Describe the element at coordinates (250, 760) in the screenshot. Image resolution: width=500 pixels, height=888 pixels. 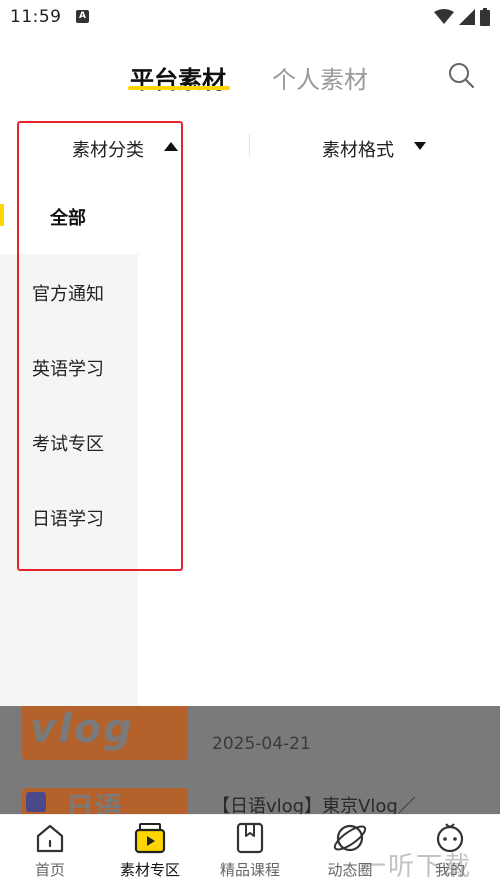
I see `material-list: vlog 2025-04-21 日语 【日语vlog】東京Vlog／` at that location.